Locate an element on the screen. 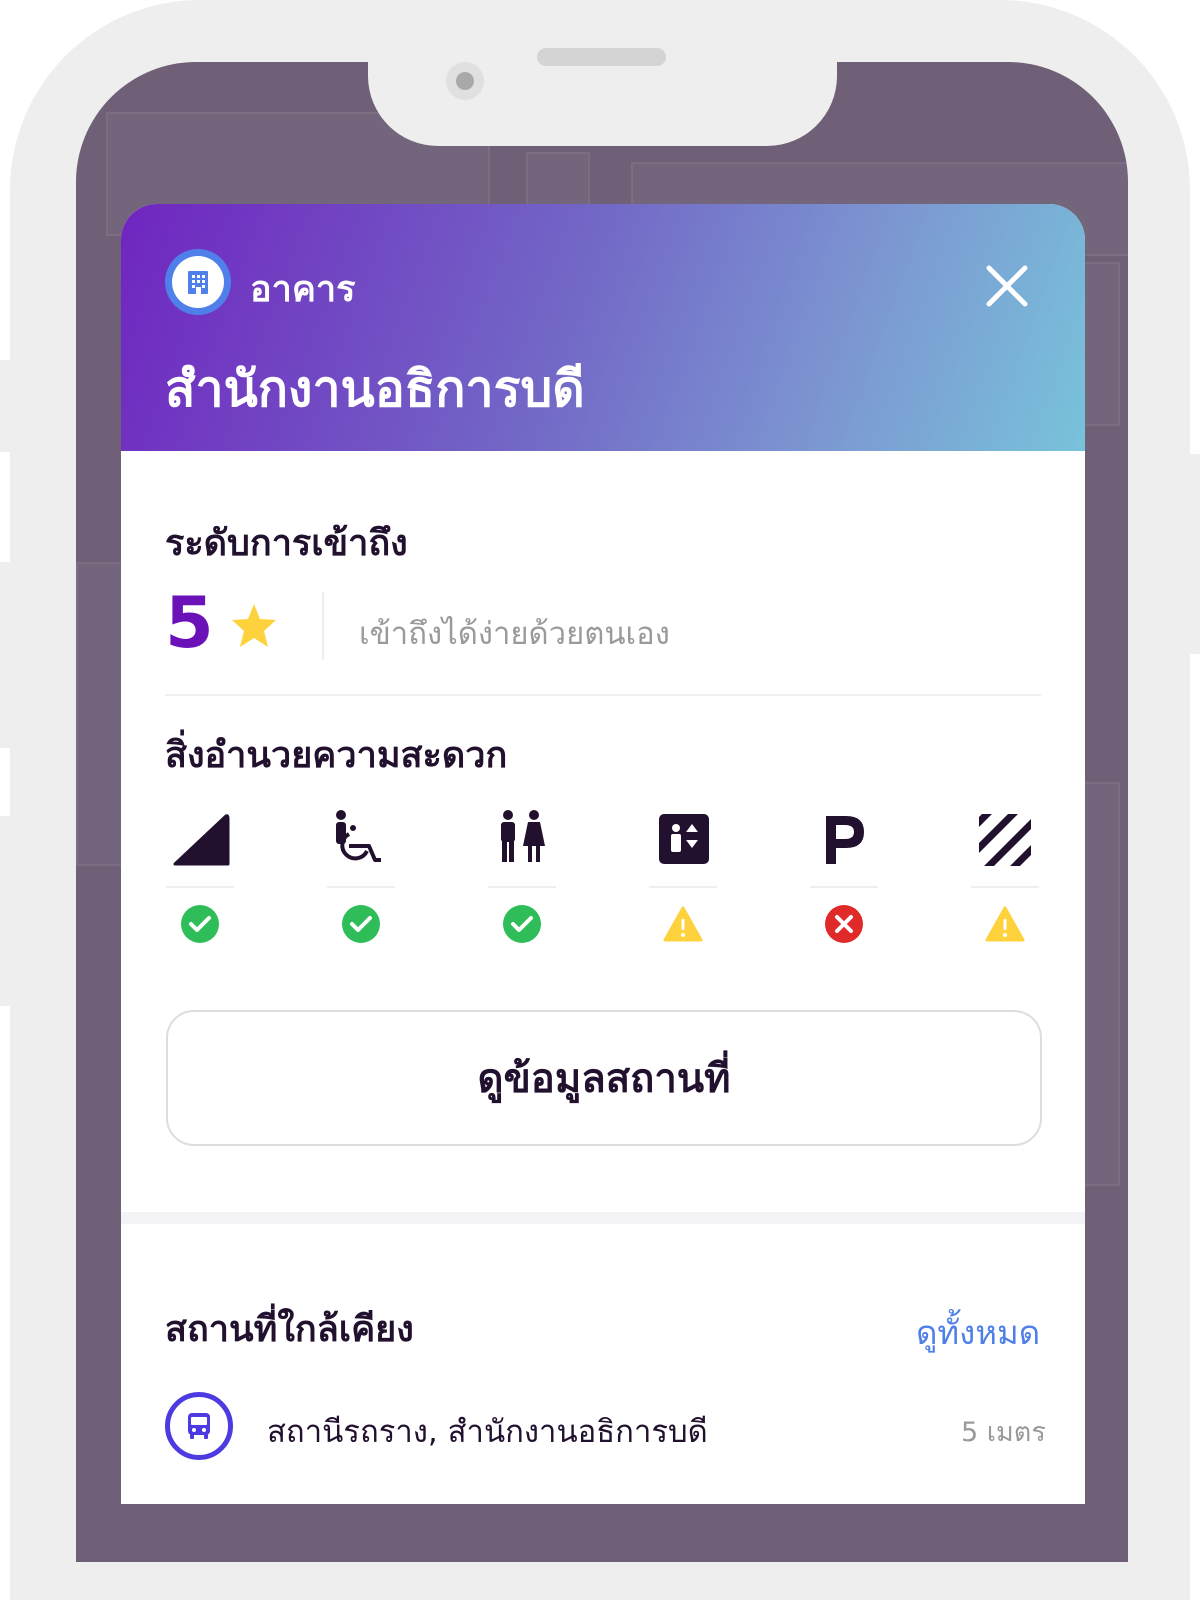 The width and height of the screenshot is (1200, 1600). parking-icon is located at coordinates (845, 840).